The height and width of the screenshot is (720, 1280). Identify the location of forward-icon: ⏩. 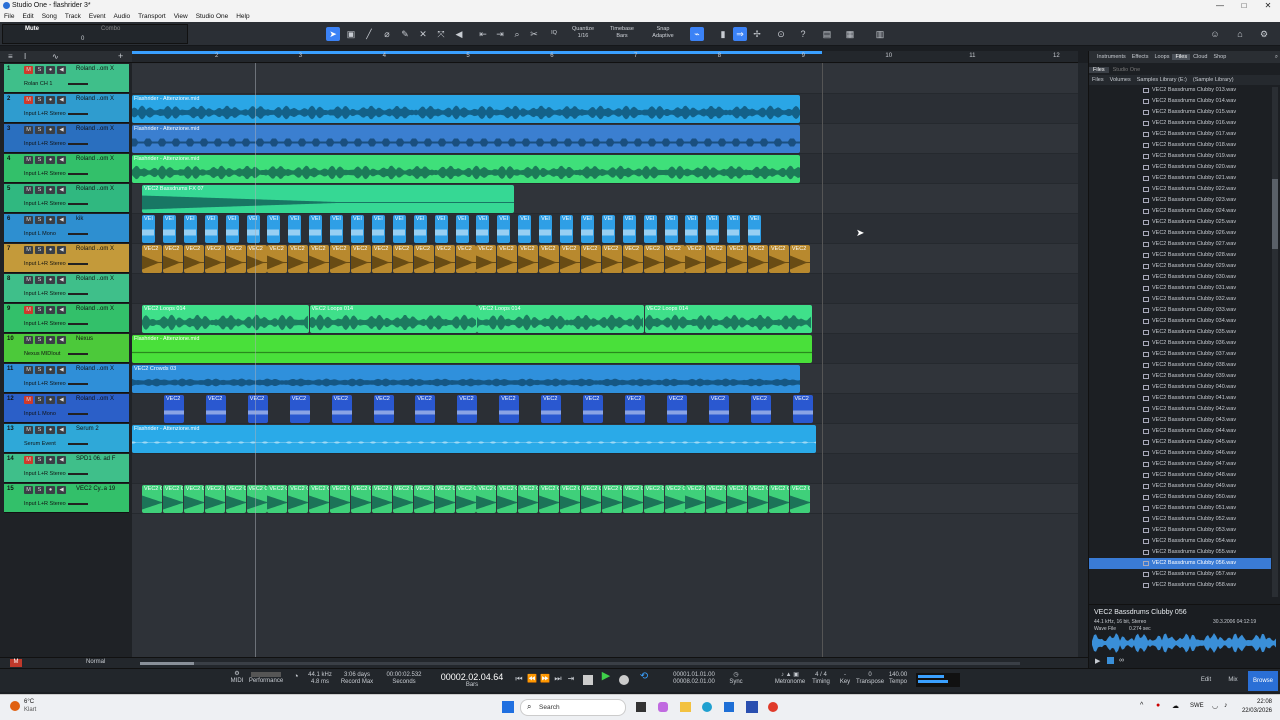
(545, 679).